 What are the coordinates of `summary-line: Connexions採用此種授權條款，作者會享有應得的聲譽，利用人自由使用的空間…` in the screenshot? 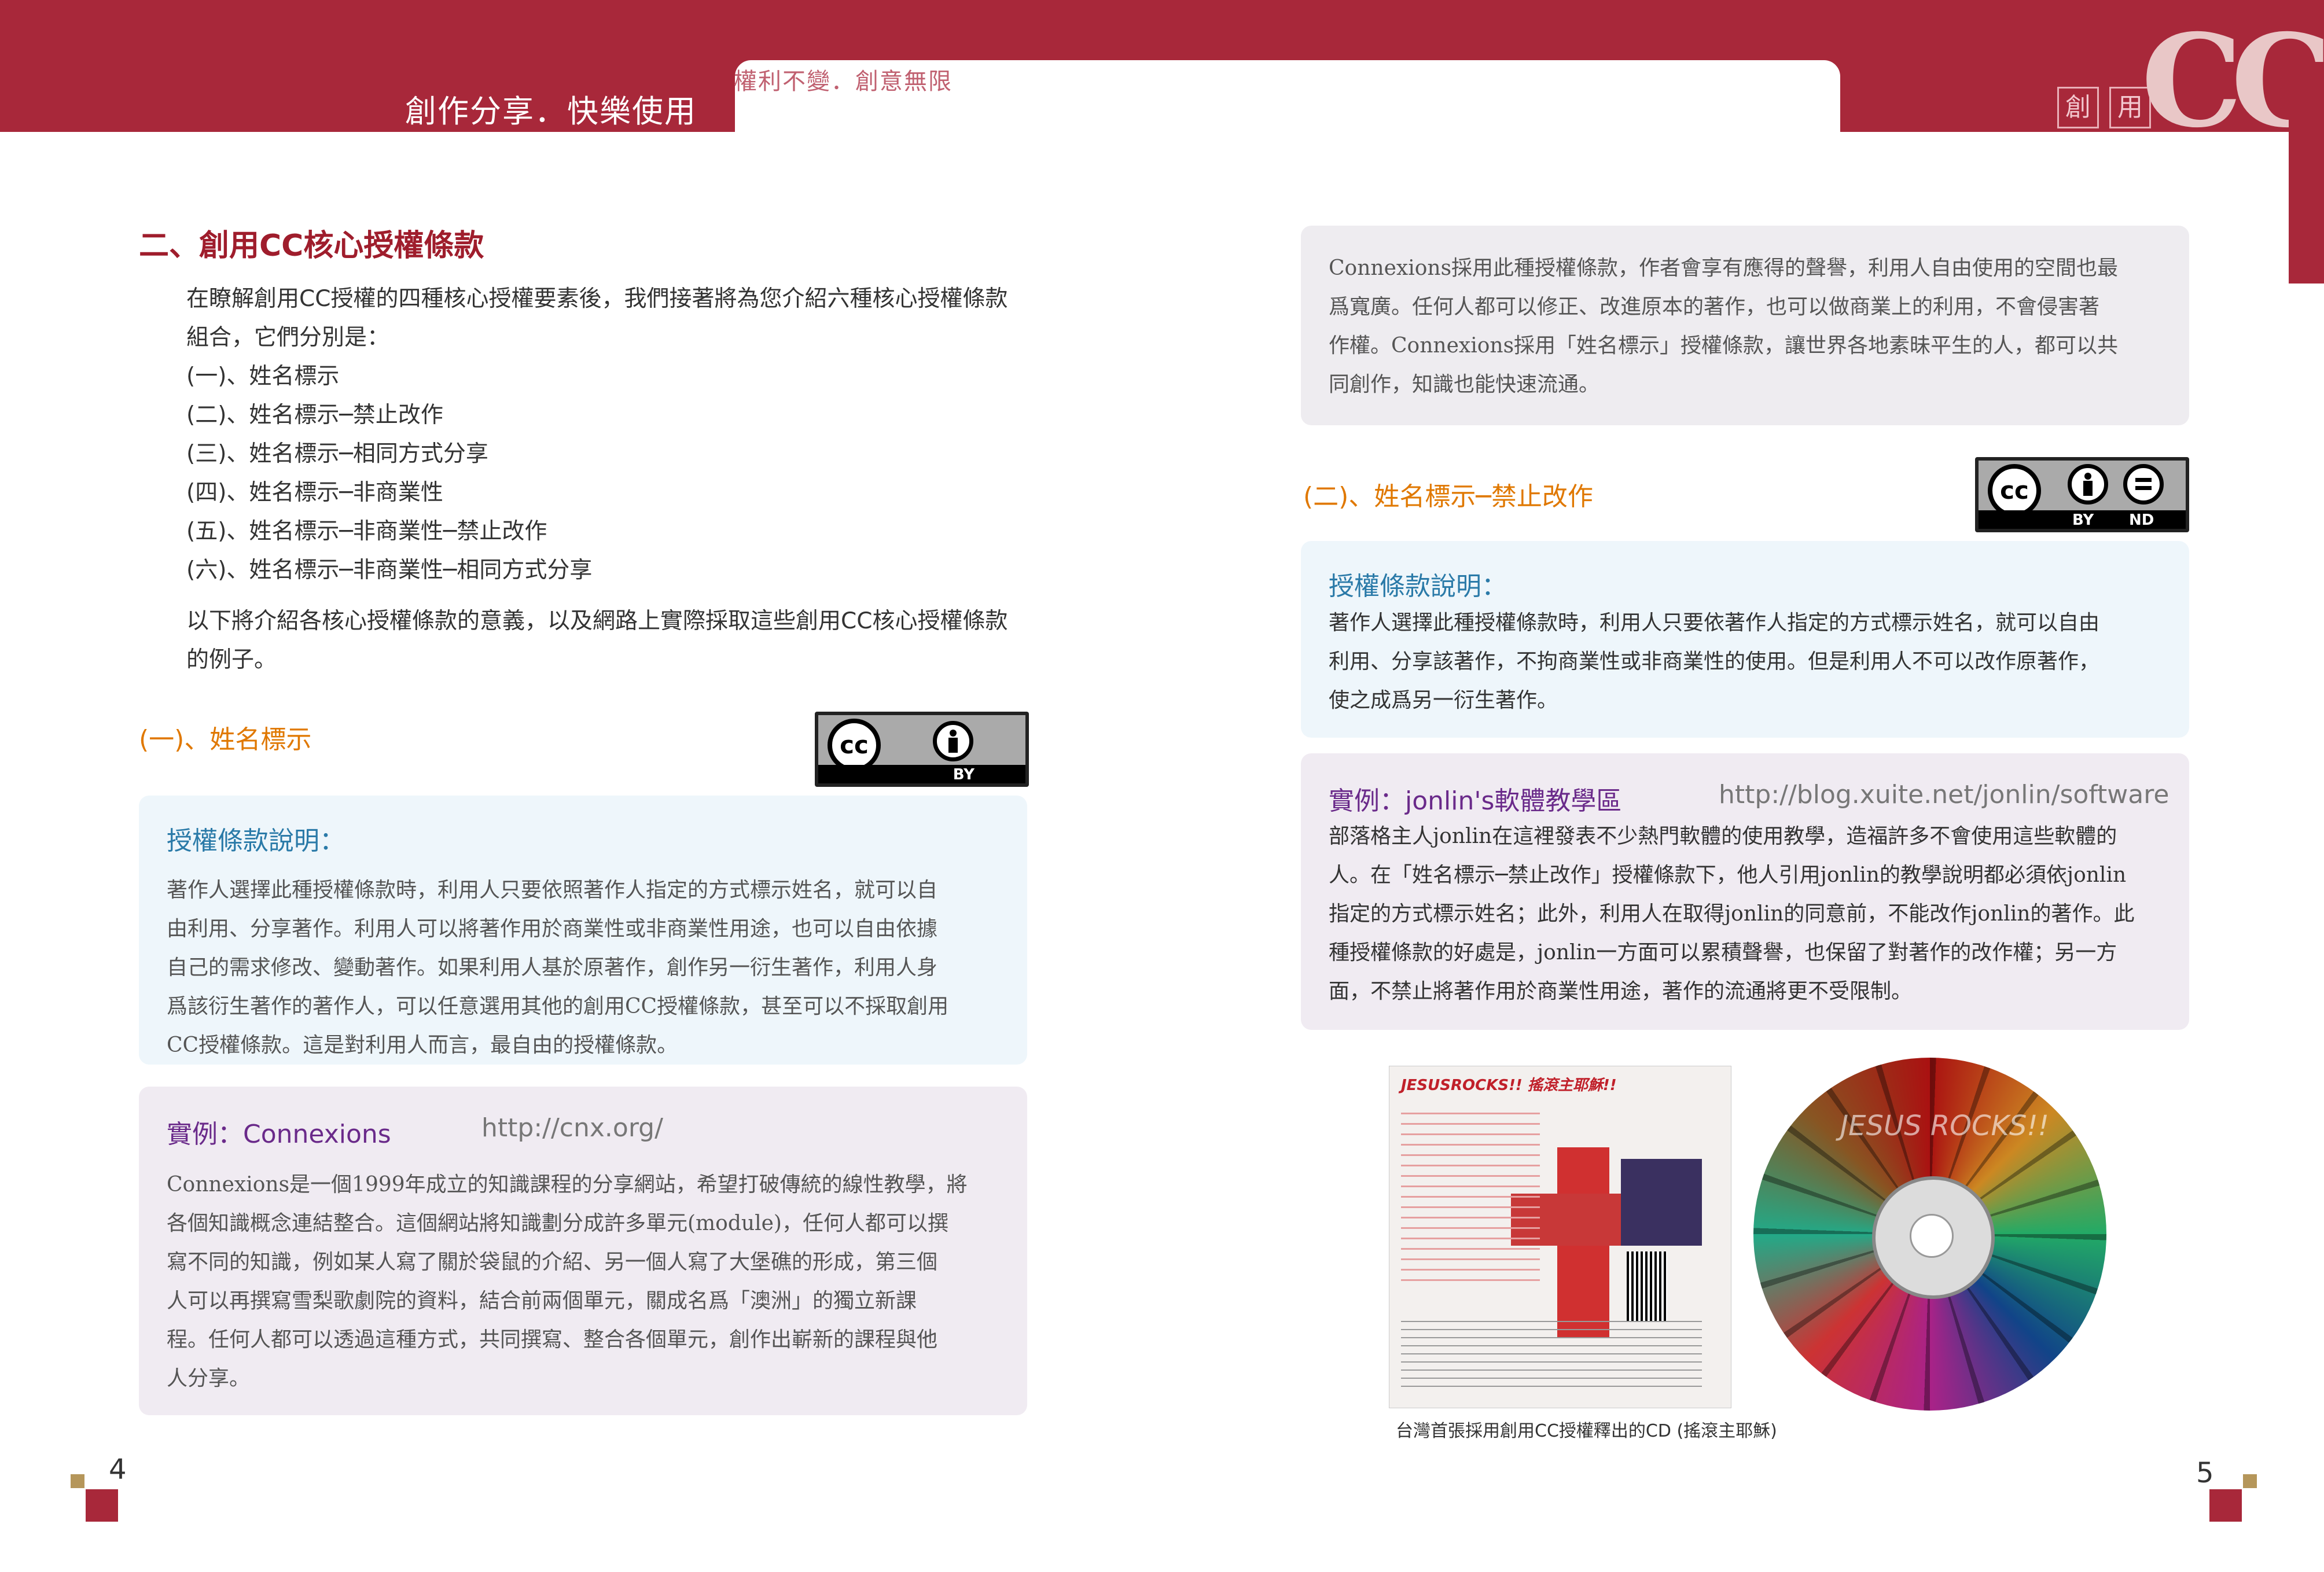 It's located at (1724, 268).